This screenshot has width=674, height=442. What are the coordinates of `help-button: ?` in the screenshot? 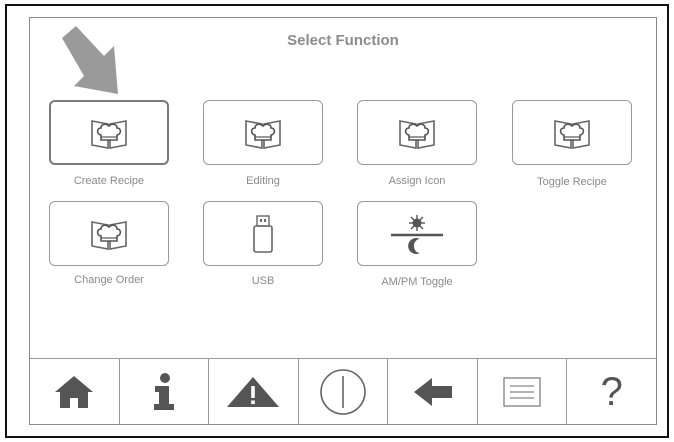 It's located at (611, 392).